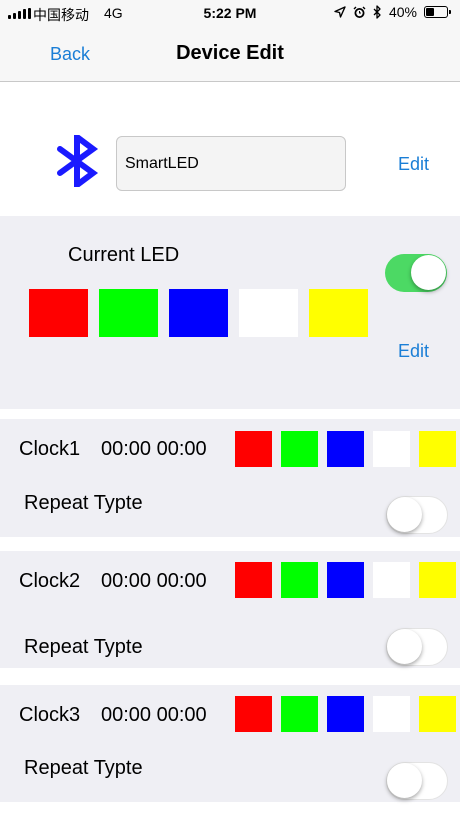 The image size is (460, 818). What do you see at coordinates (230, 609) in the screenshot?
I see `clock-panel-2: Clock2 00:00 00:00 Repeat Typte` at bounding box center [230, 609].